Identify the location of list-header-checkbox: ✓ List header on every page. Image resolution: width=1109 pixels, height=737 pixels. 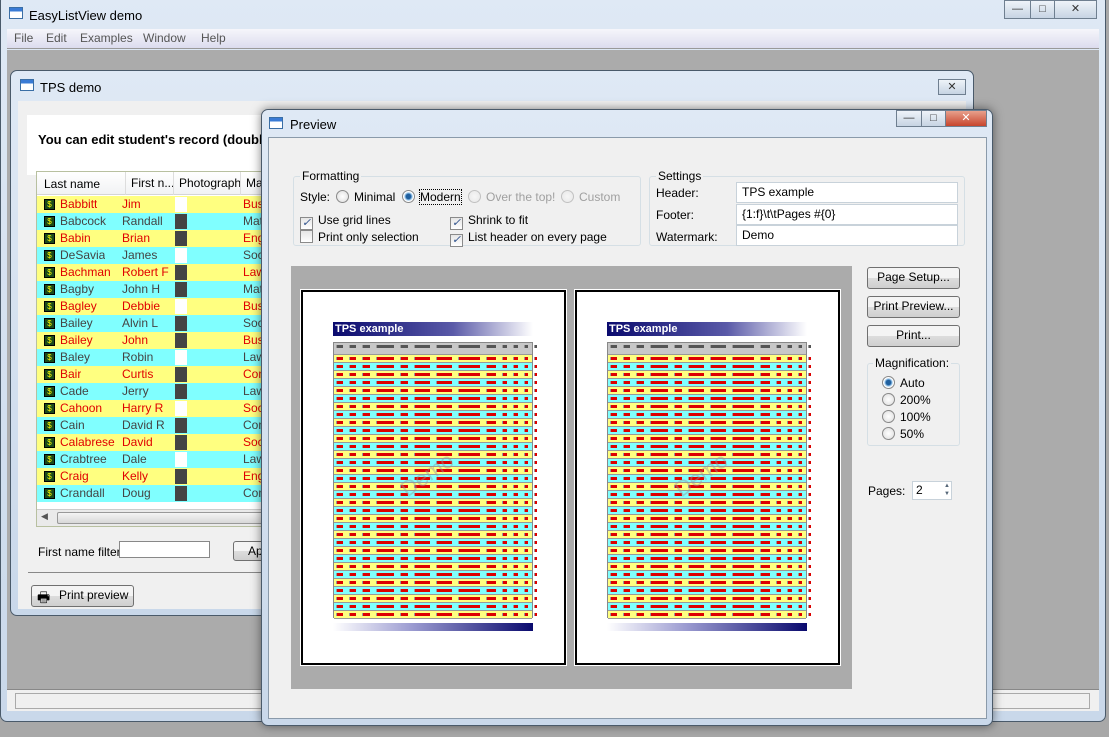
(528, 238).